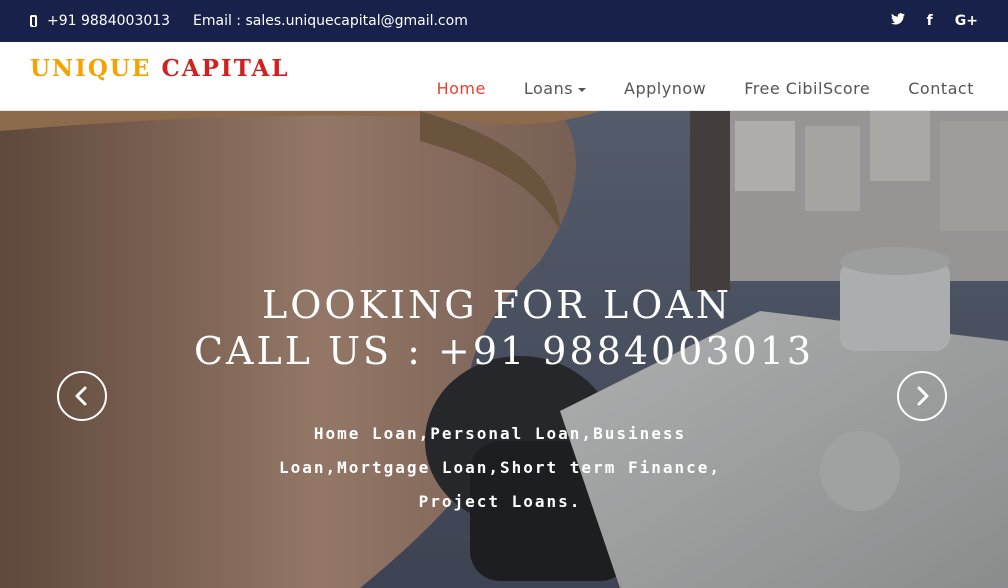 The image size is (1008, 588). I want to click on brand-logo: UNIQUE CAPITAL, so click(160, 68).